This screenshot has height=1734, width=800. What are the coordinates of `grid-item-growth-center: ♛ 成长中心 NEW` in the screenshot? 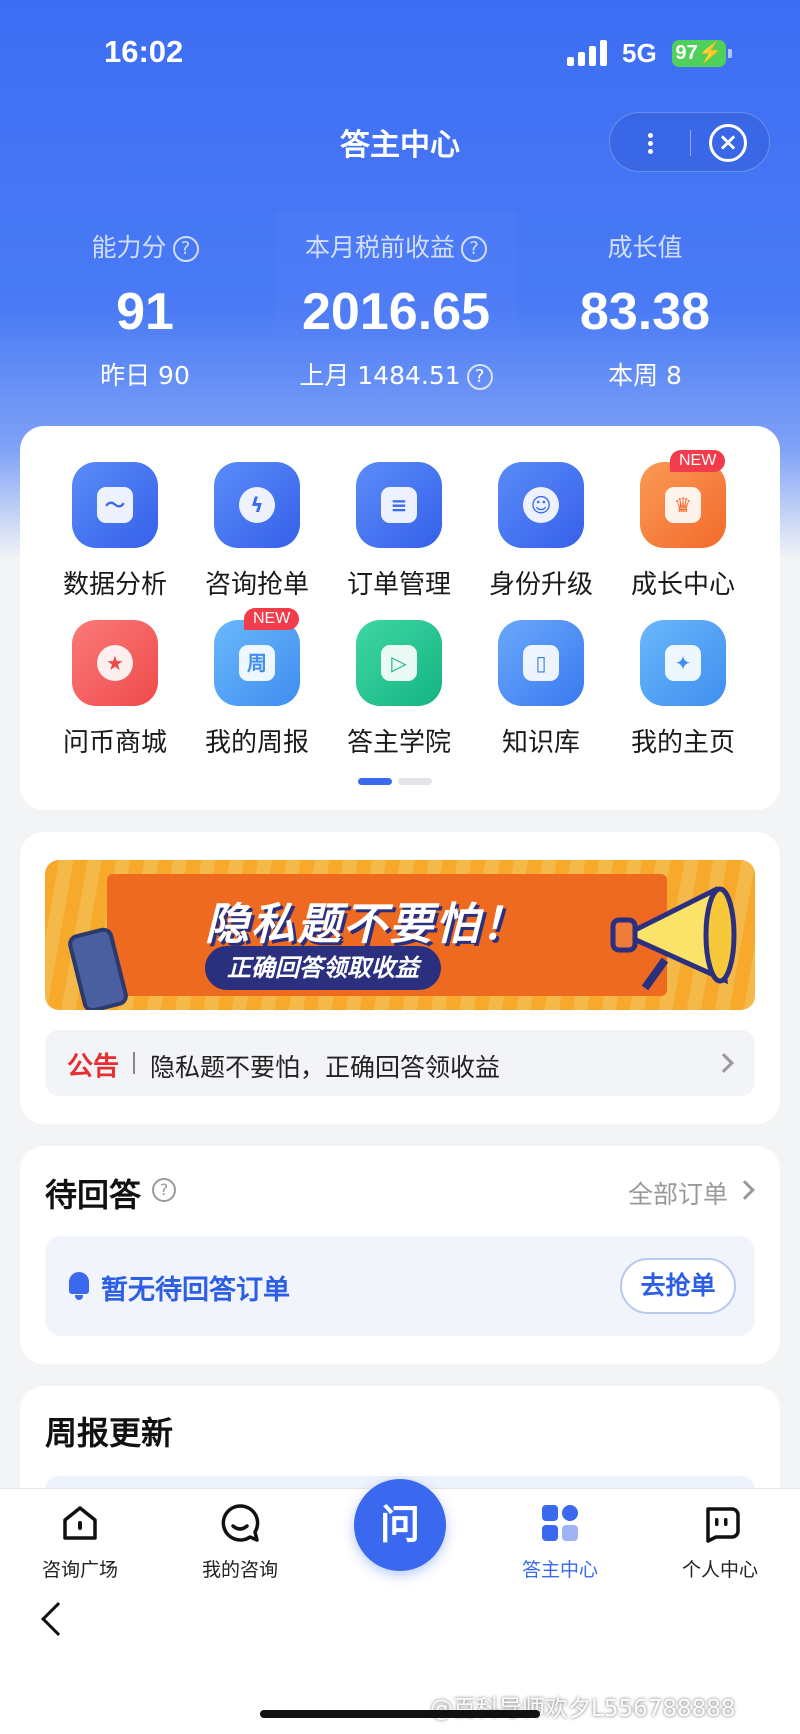 It's located at (683, 525).